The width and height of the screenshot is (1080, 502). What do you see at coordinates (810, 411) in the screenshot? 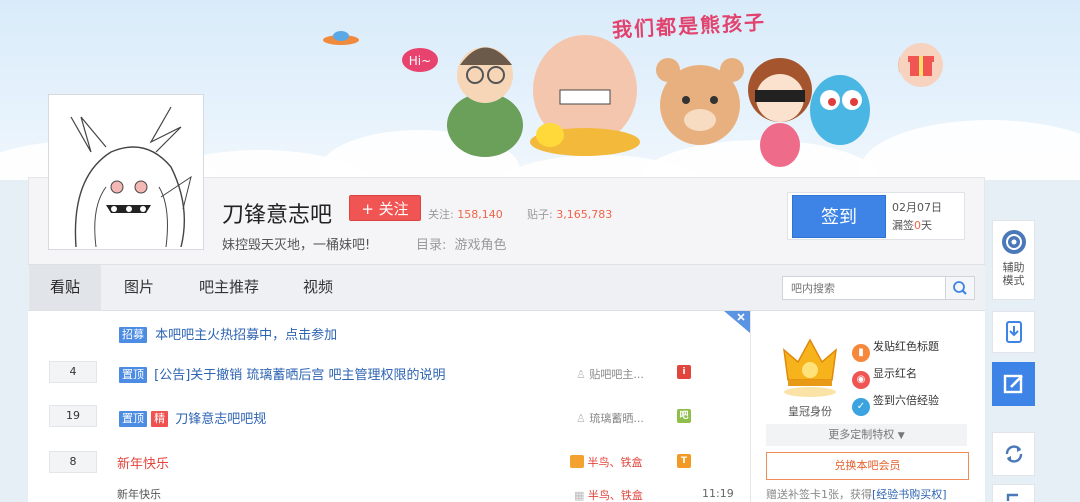
I see `crown-label: 皇冠身份` at bounding box center [810, 411].